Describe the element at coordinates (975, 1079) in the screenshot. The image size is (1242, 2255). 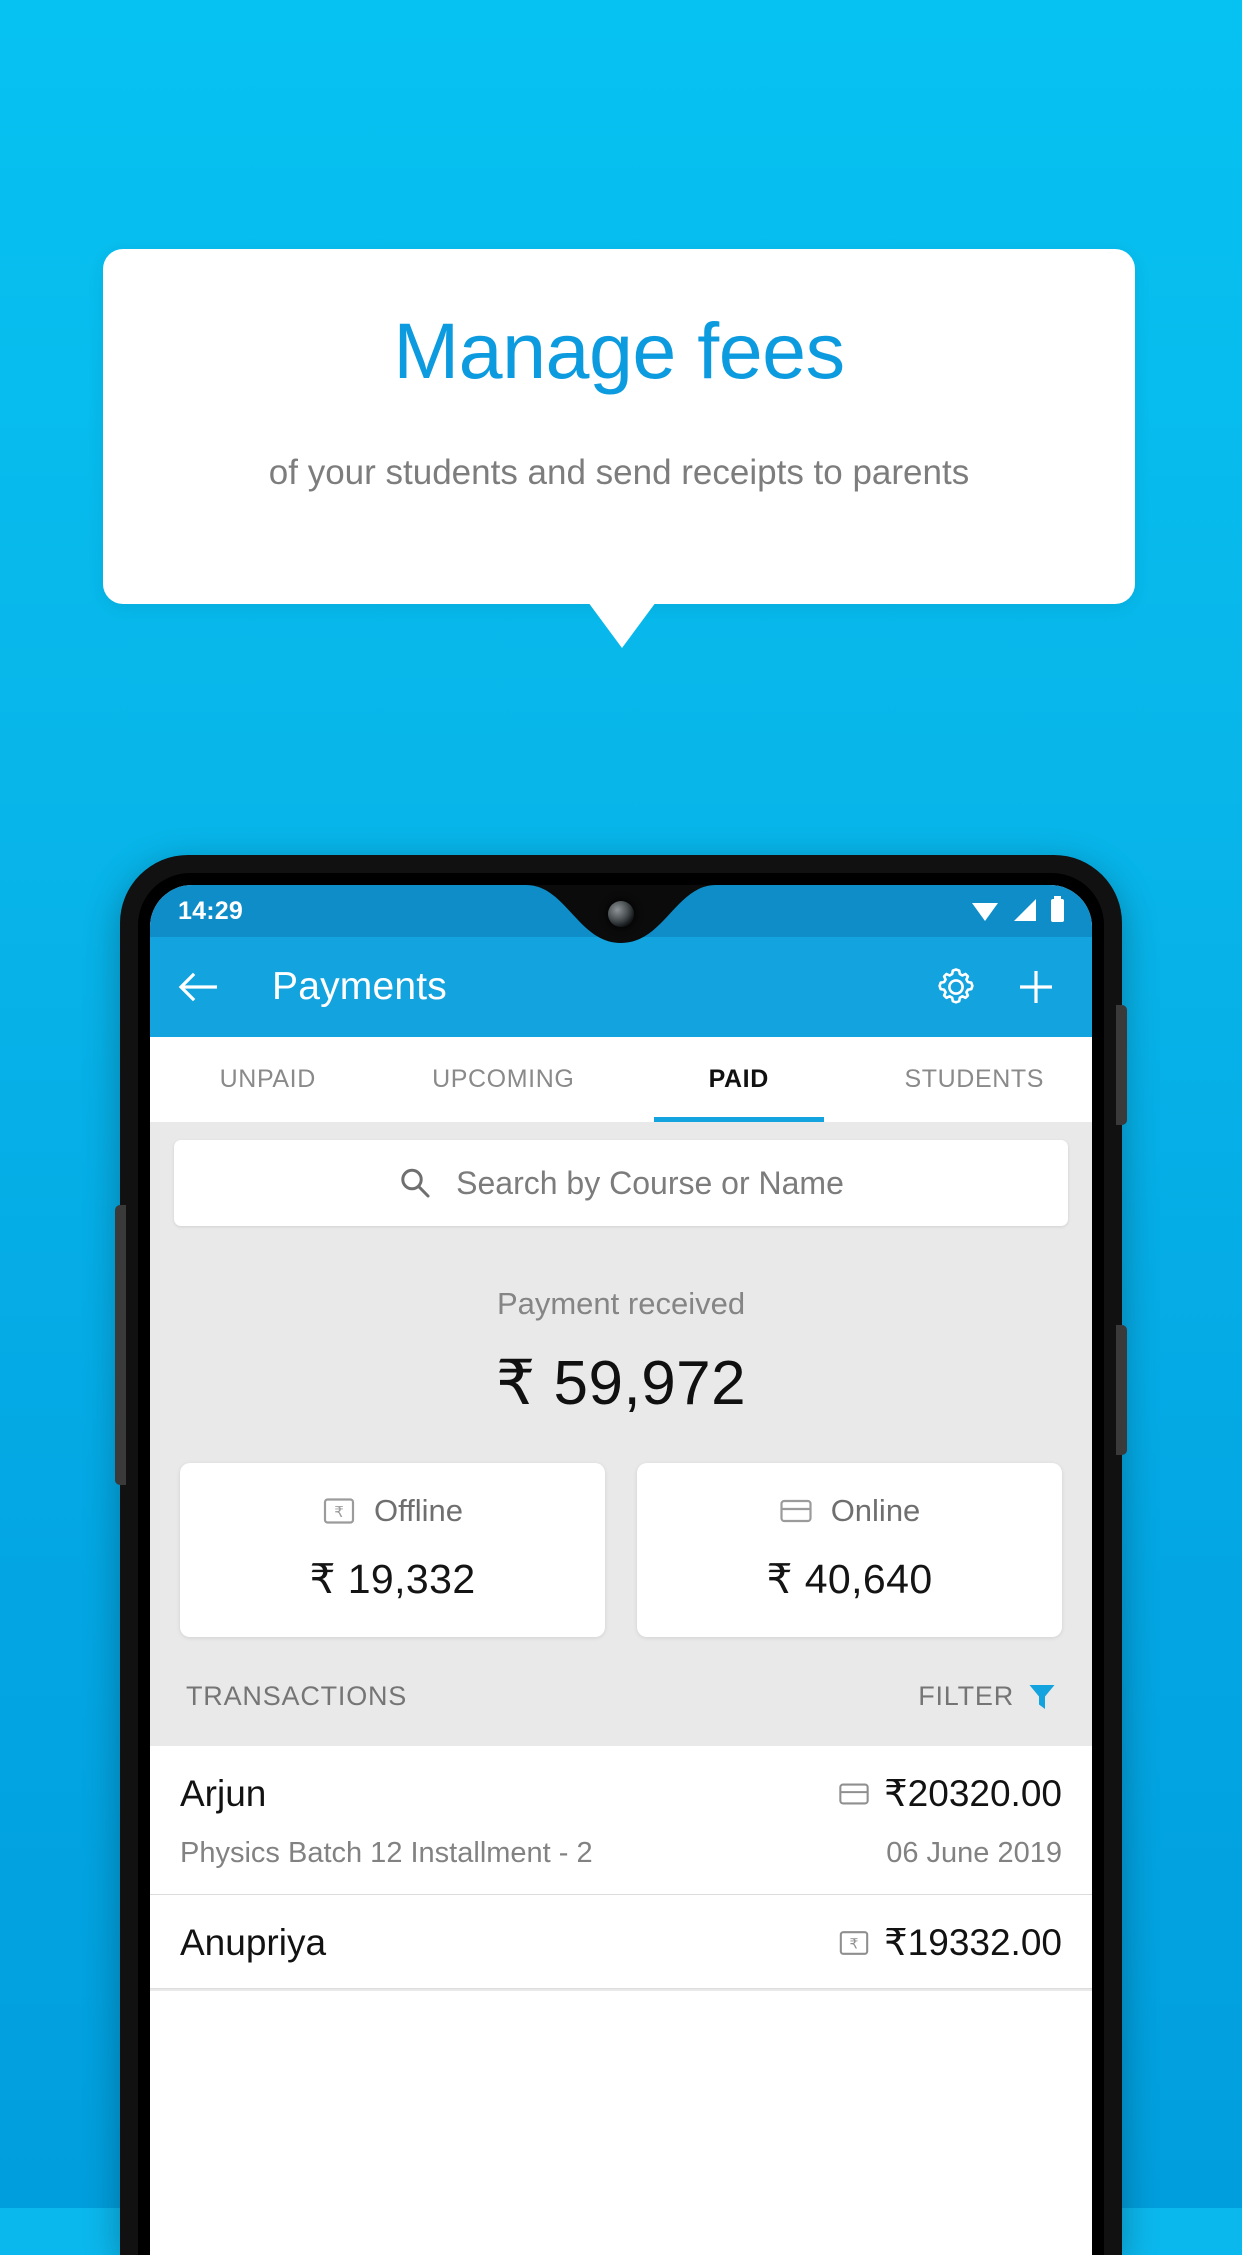
I see `tab-students: STUDENTS` at that location.